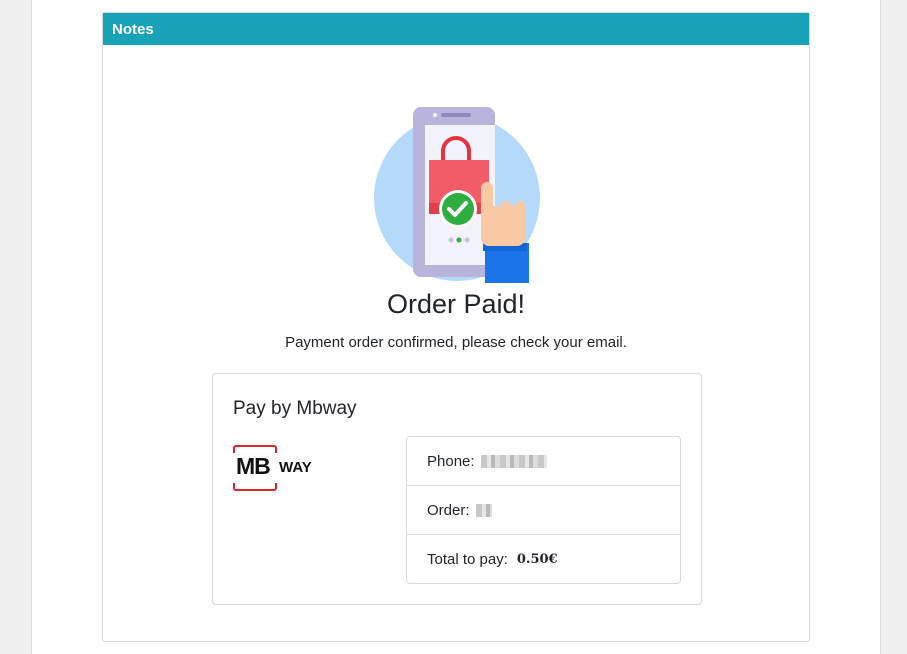  Describe the element at coordinates (456, 304) in the screenshot. I see `page-title: Order Paid!` at that location.